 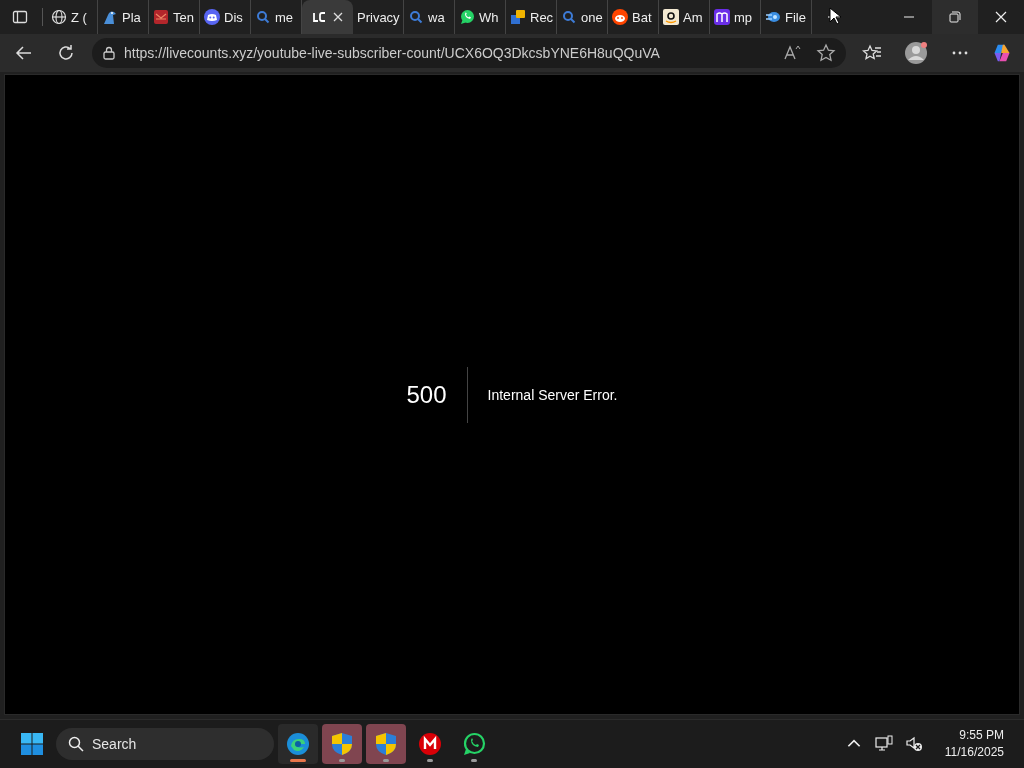 I want to click on edge-icon, so click(x=298, y=744).